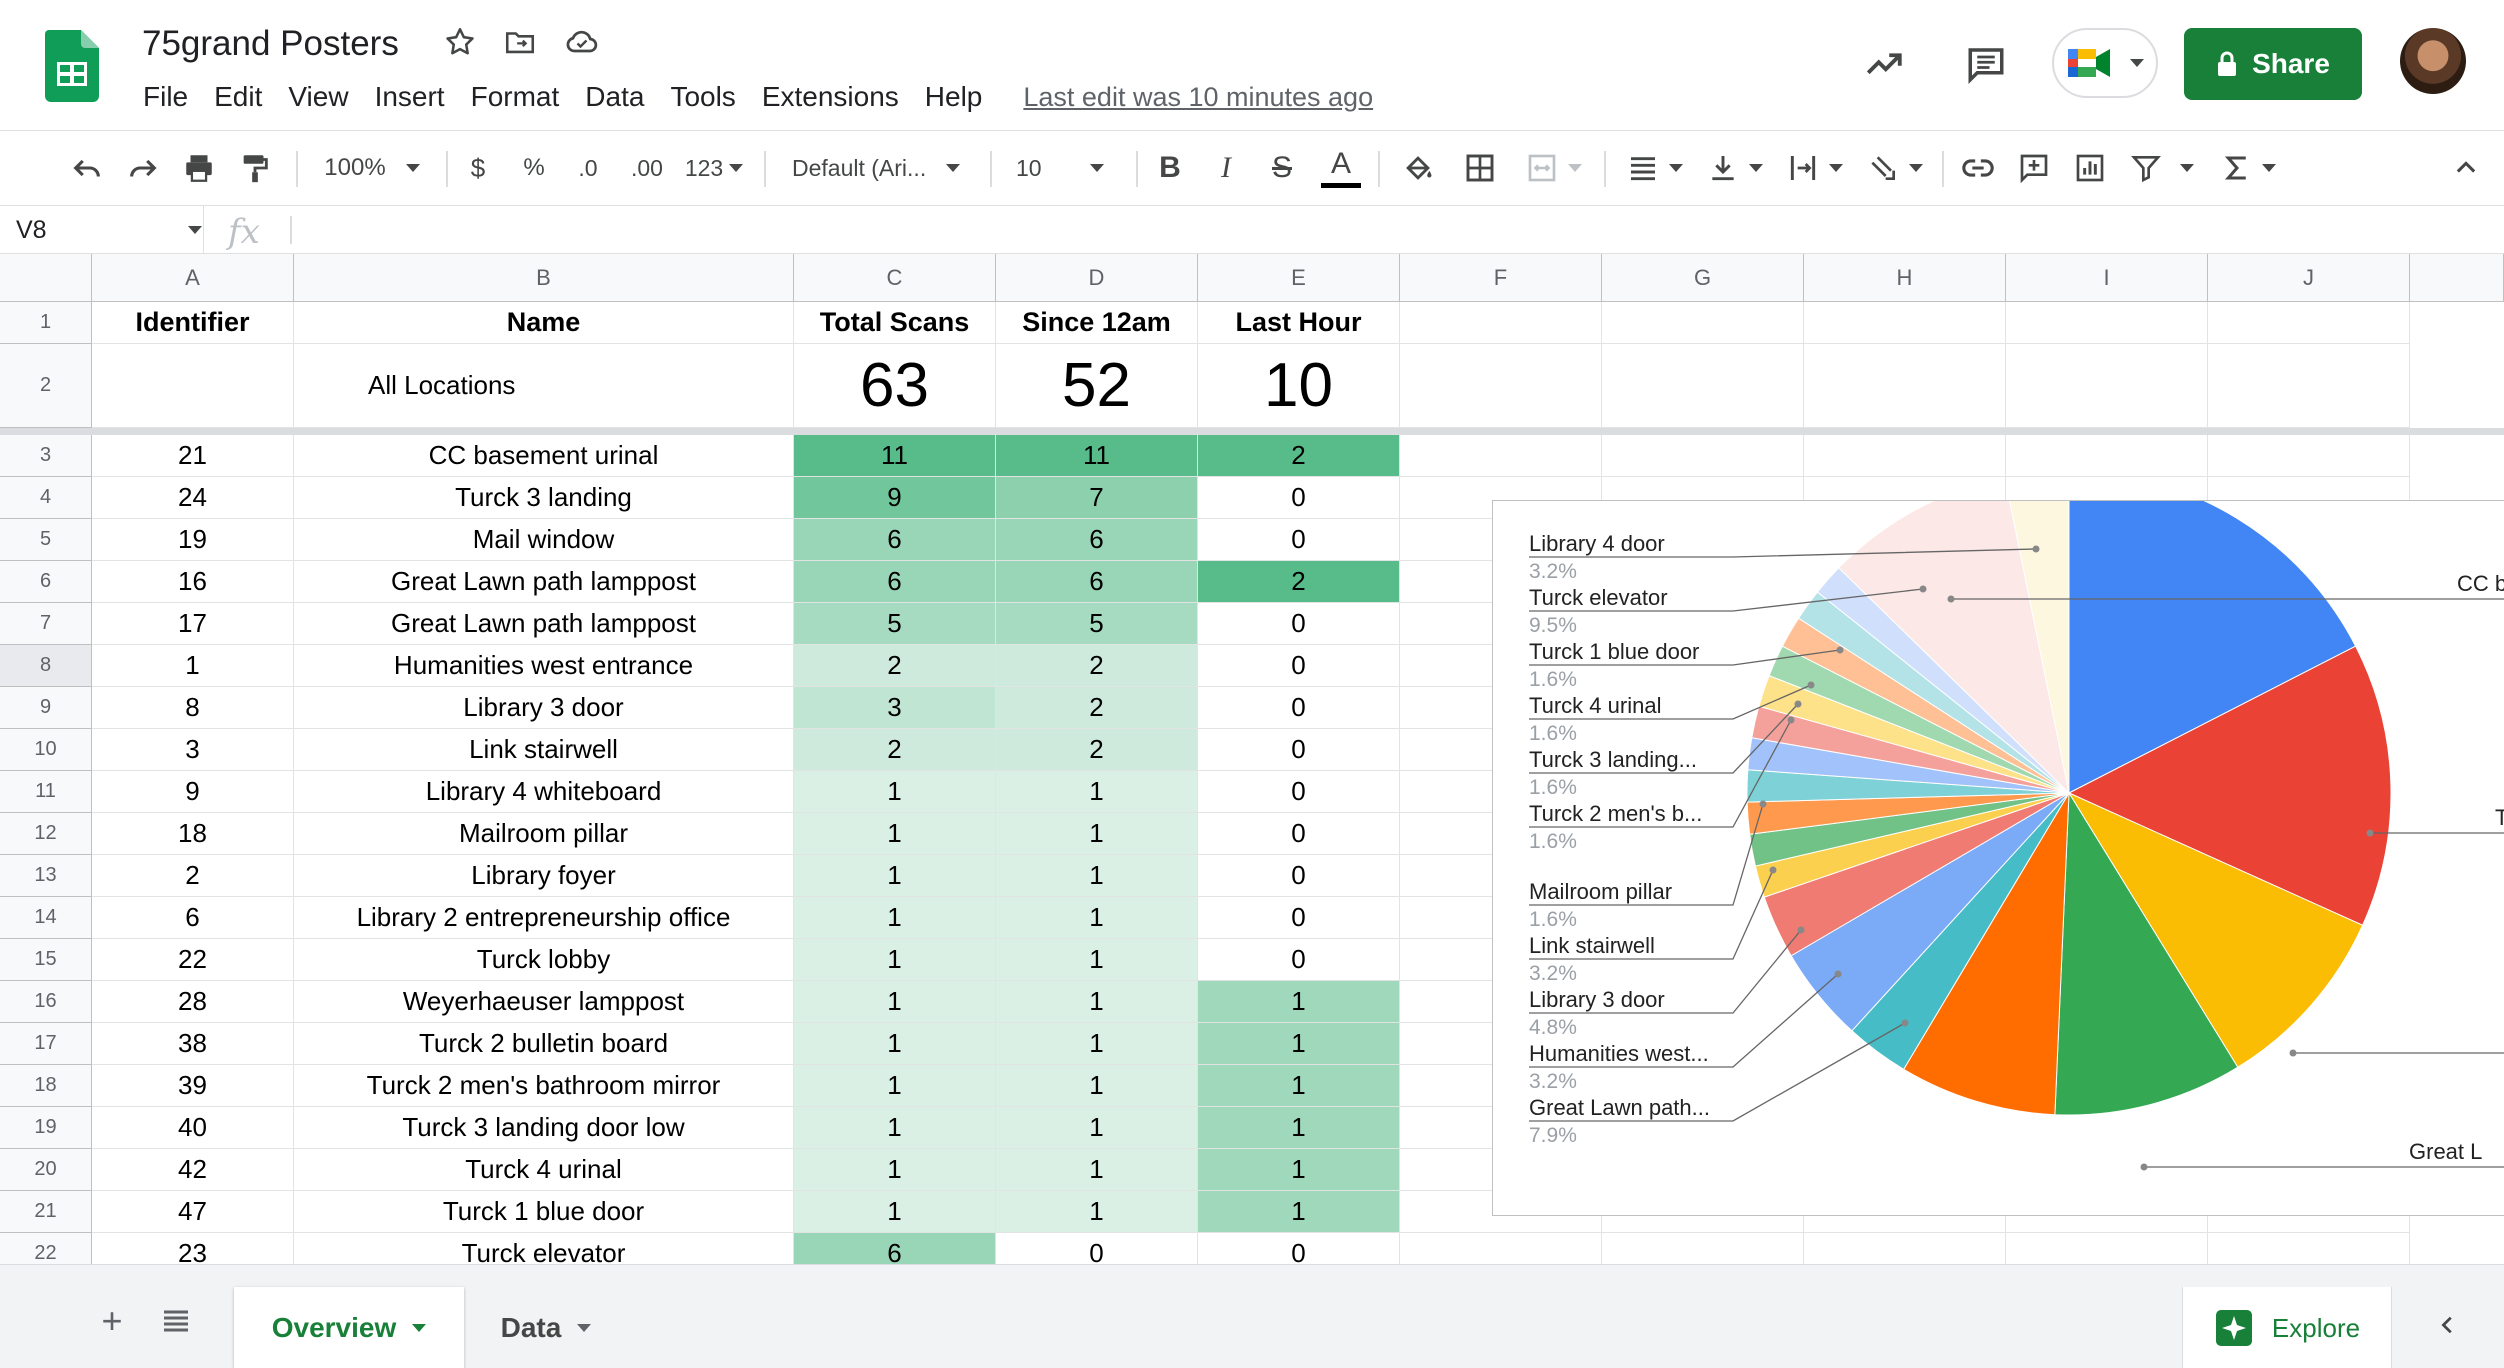 This screenshot has height=1368, width=2504. What do you see at coordinates (544, 1212) in the screenshot?
I see `name-cell: Turck 1 blue door` at bounding box center [544, 1212].